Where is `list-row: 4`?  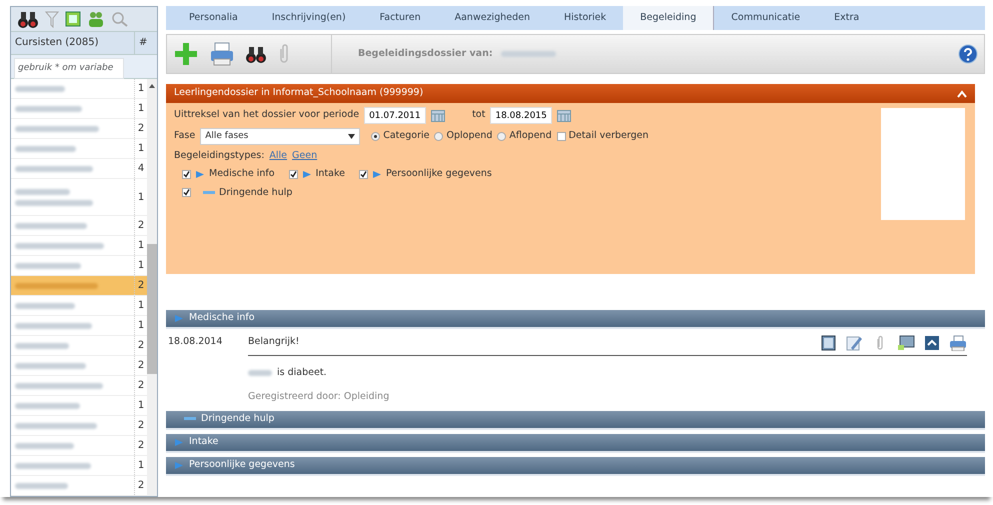 list-row: 4 is located at coordinates (79, 169).